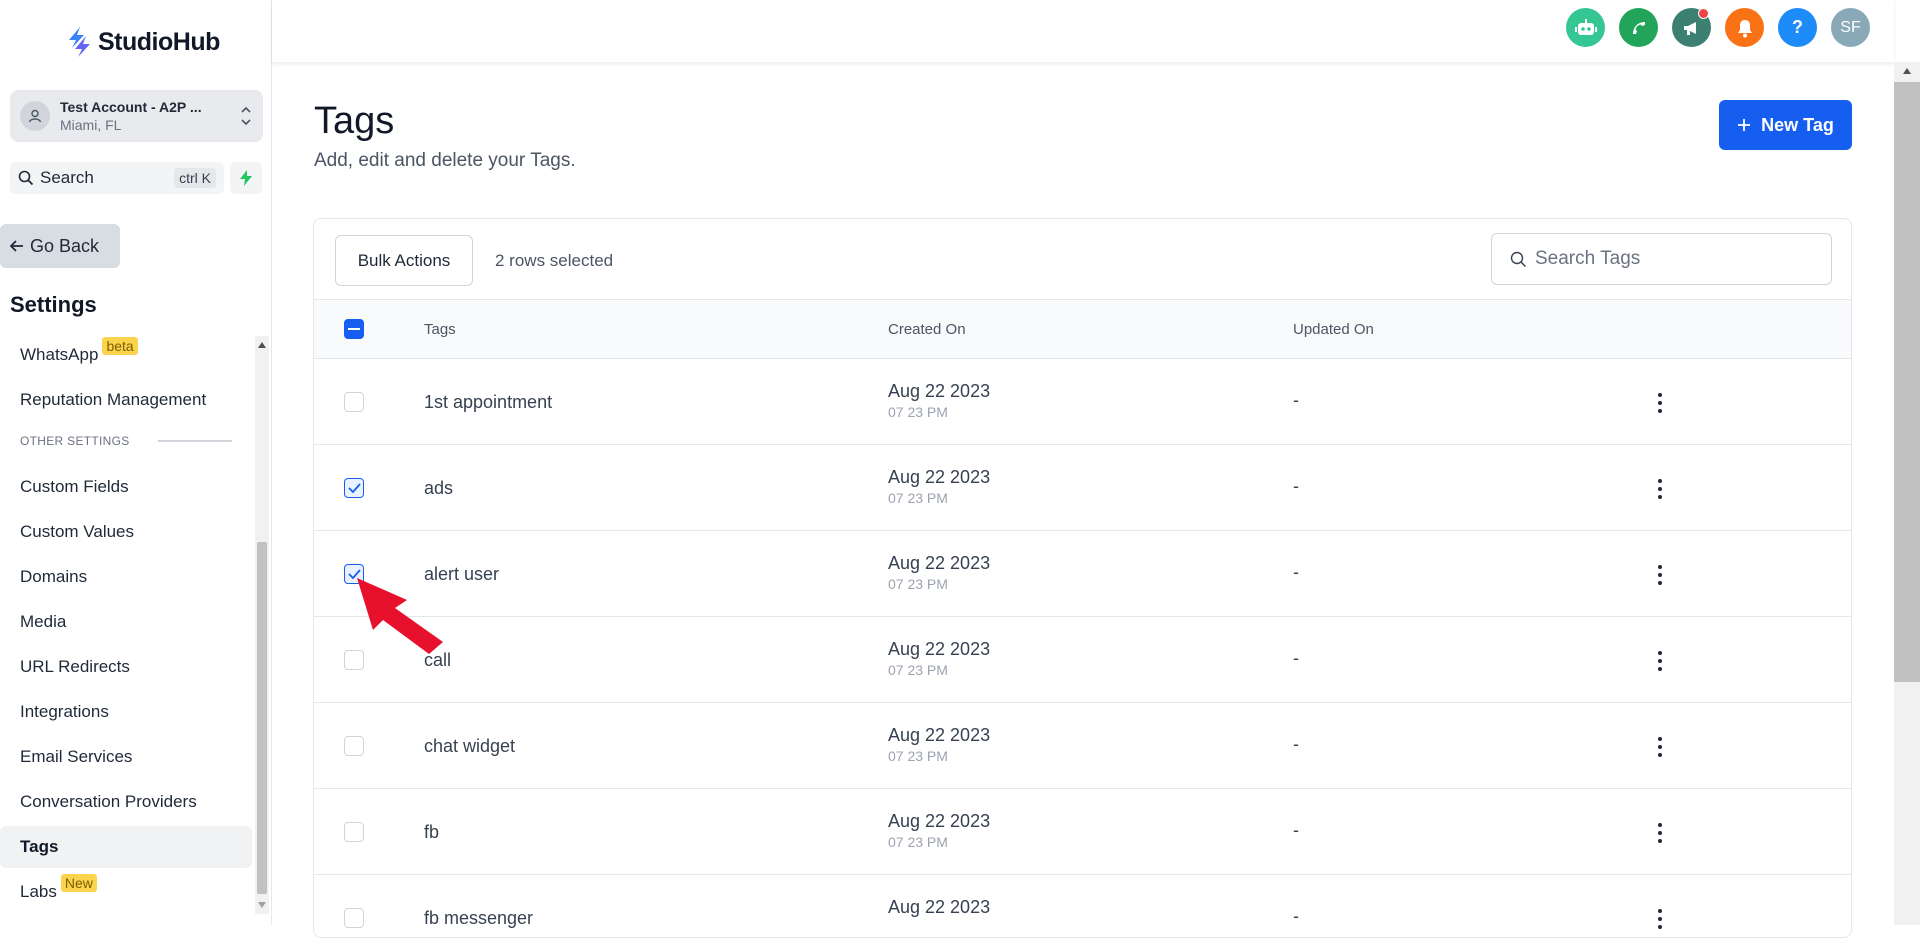 This screenshot has width=1920, height=938. What do you see at coordinates (479, 918) in the screenshot?
I see `tag-name: fb messenger` at bounding box center [479, 918].